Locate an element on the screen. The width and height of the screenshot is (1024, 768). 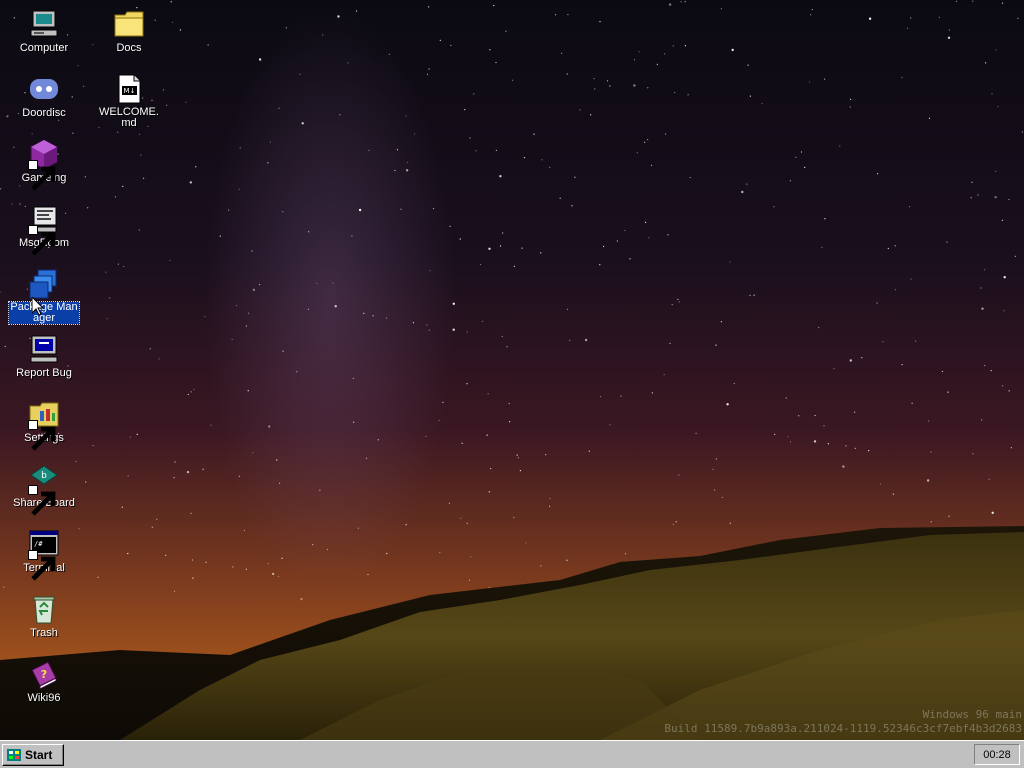
desktop-icon-report-bug: Report Bug is located at coordinates (44, 356).